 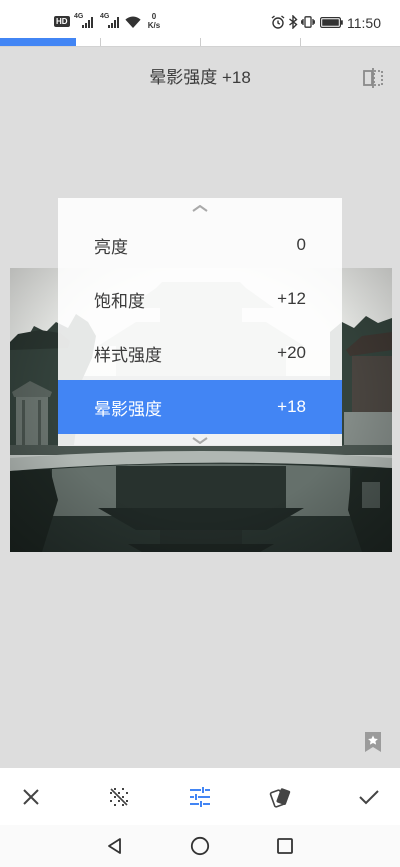 I want to click on nav-home-button, so click(x=200, y=846).